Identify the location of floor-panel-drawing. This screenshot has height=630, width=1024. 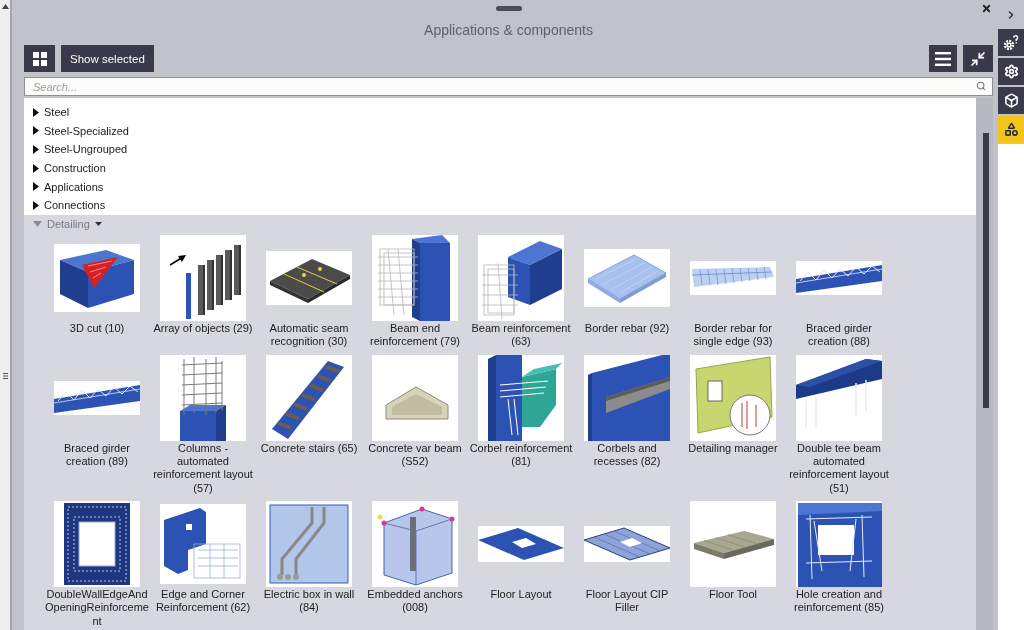
(733, 543).